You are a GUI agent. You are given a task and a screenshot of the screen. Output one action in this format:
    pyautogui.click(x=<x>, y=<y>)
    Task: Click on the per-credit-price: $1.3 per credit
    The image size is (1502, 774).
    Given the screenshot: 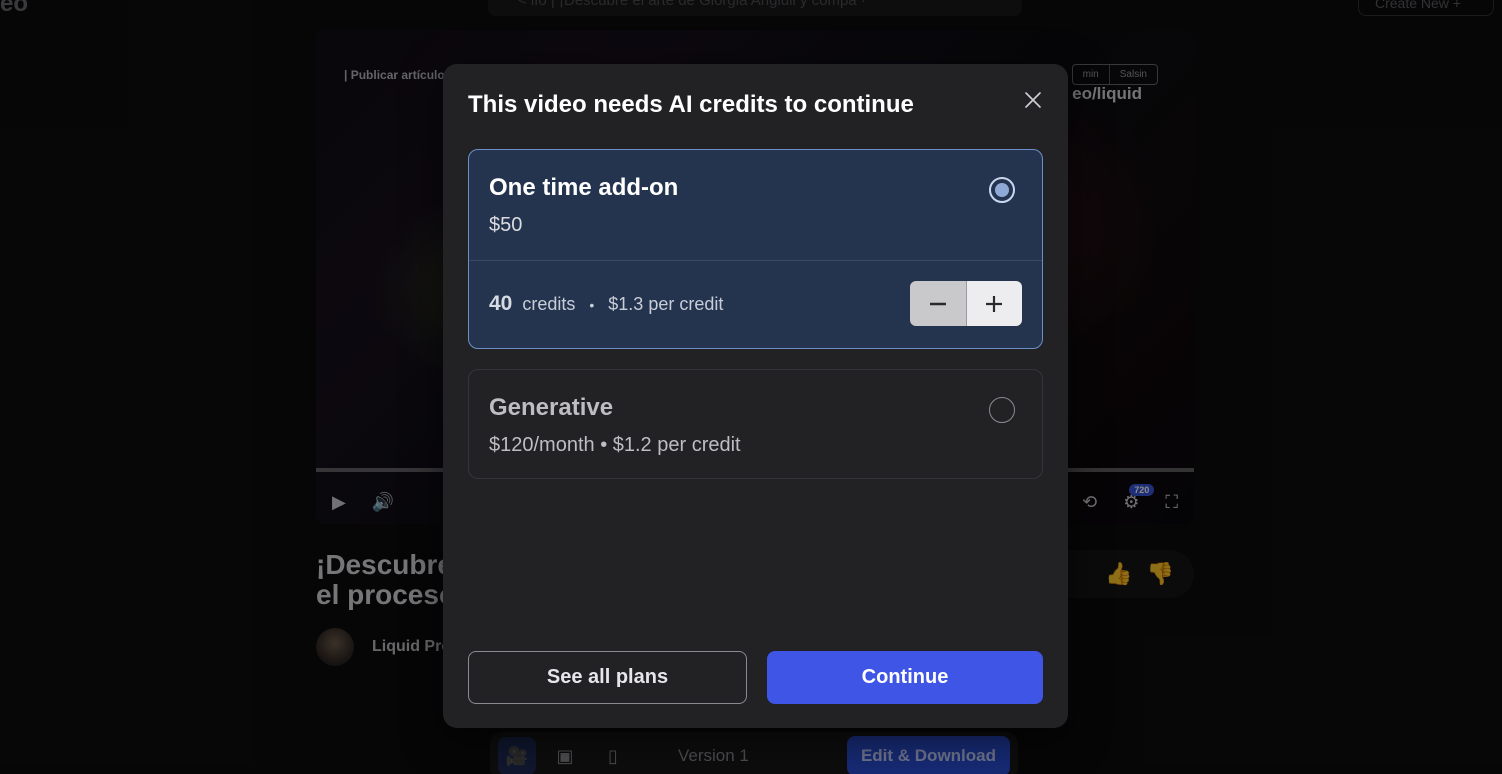 What is the action you would take?
    pyautogui.click(x=666, y=304)
    